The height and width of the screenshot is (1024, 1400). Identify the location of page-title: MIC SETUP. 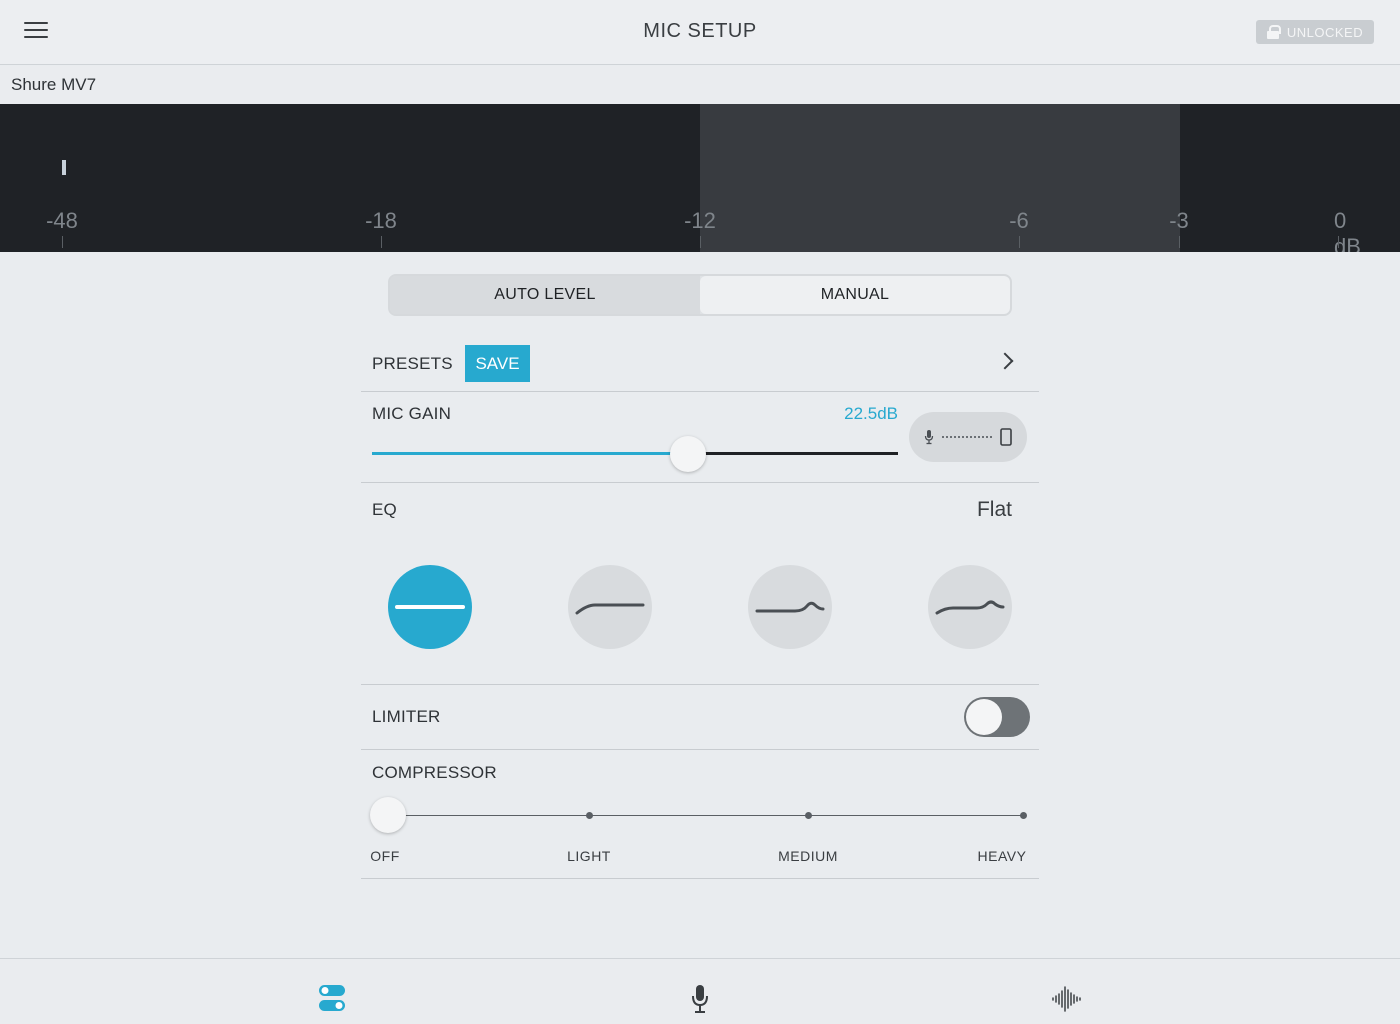
(700, 31).